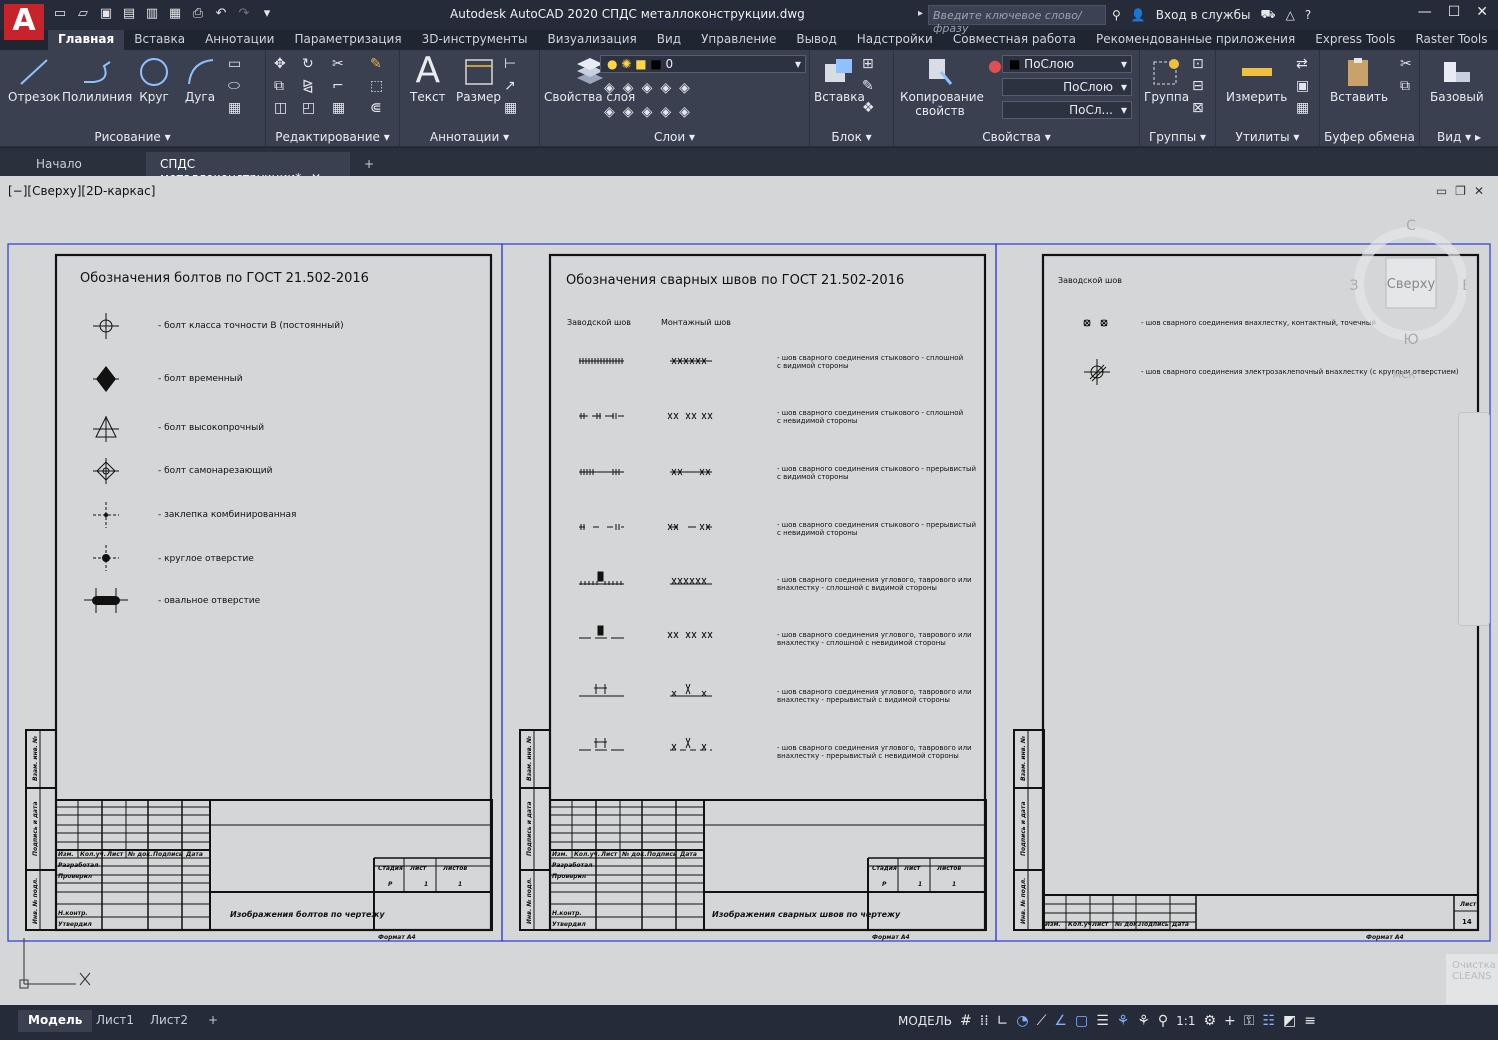  What do you see at coordinates (1067, 110) in the screenshot?
I see `lineweight-dropdown: ПоСл... ▾` at bounding box center [1067, 110].